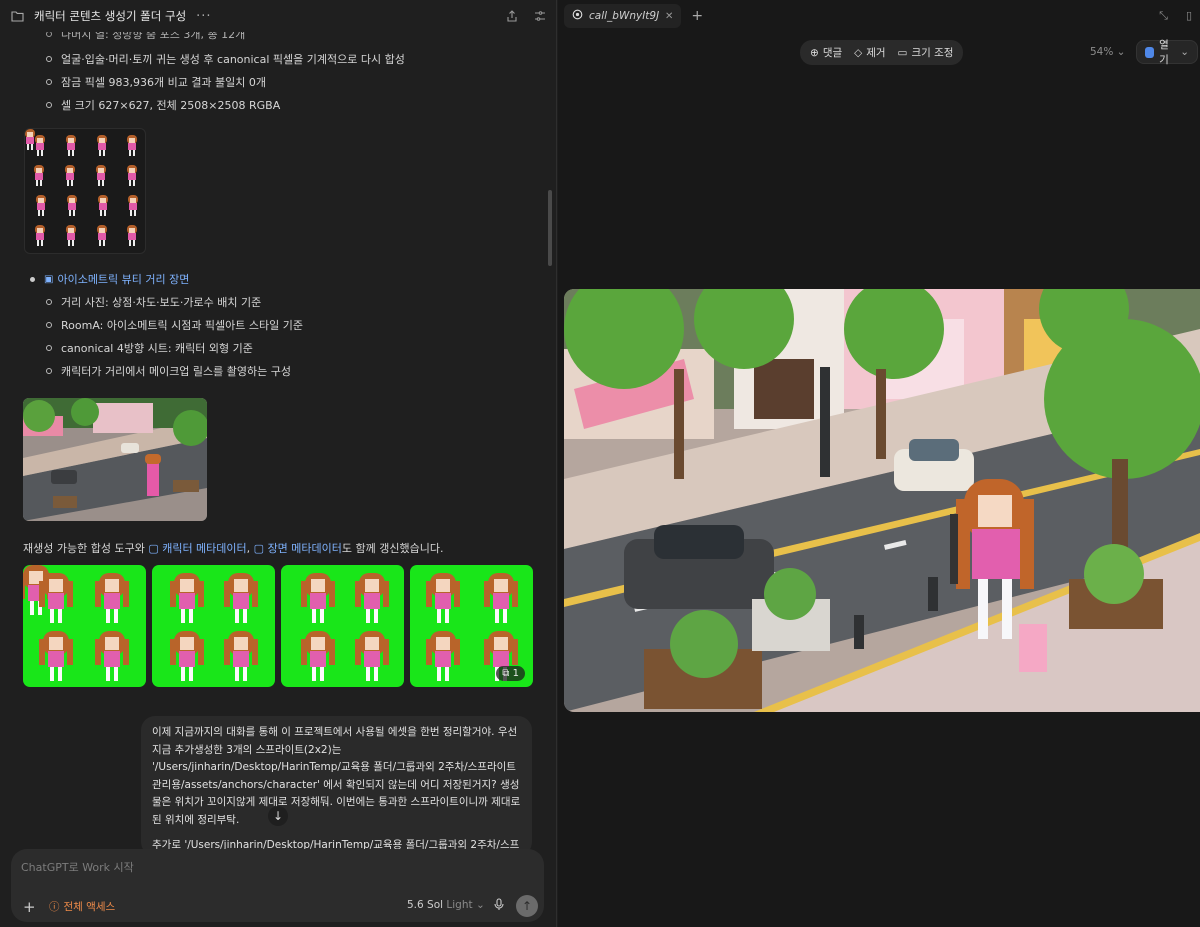  Describe the element at coordinates (109, 279) in the screenshot. I see `scene-link-item: ▣ 아이소메트릭 뷰티 거리 장면` at that location.